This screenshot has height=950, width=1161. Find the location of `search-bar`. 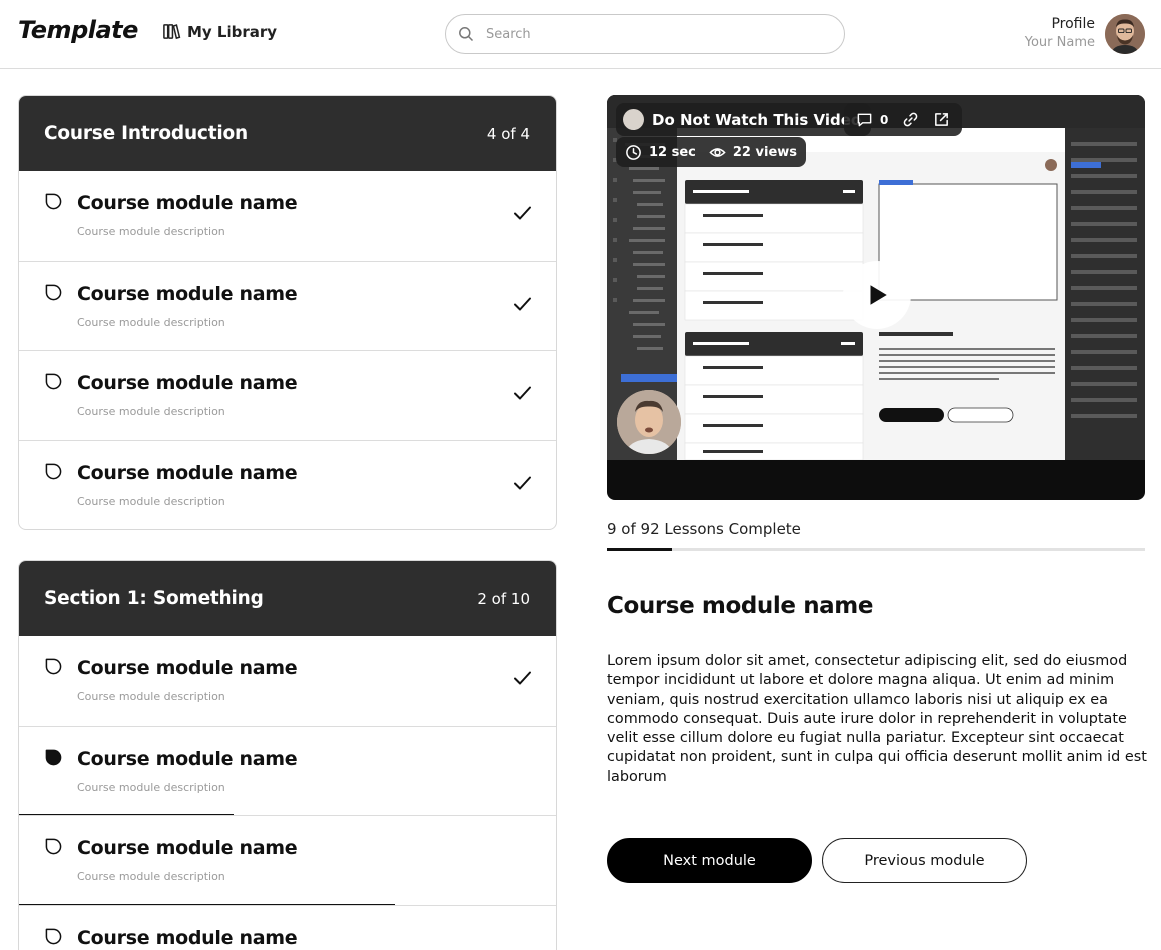

search-bar is located at coordinates (645, 34).